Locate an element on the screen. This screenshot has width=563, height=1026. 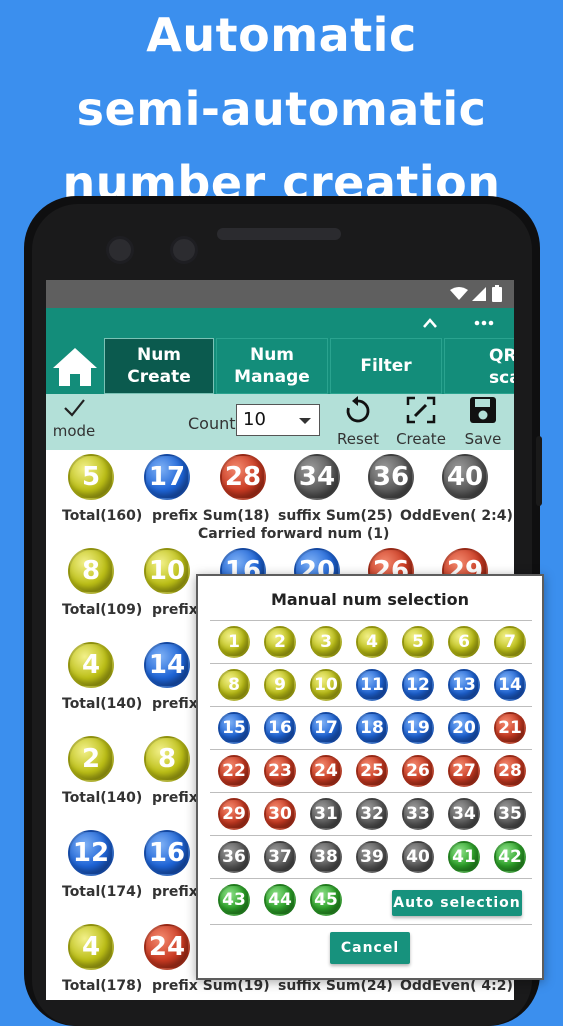
select-number-ball: 18 is located at coordinates (372, 728).